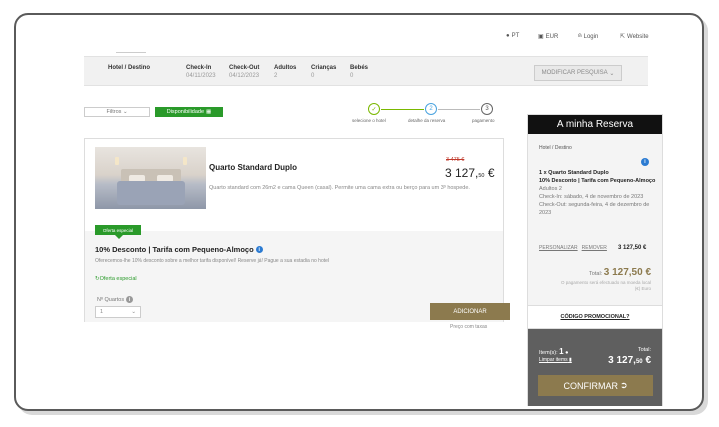  Describe the element at coordinates (462, 173) in the screenshot. I see `new-price-int: 3 127,` at that location.